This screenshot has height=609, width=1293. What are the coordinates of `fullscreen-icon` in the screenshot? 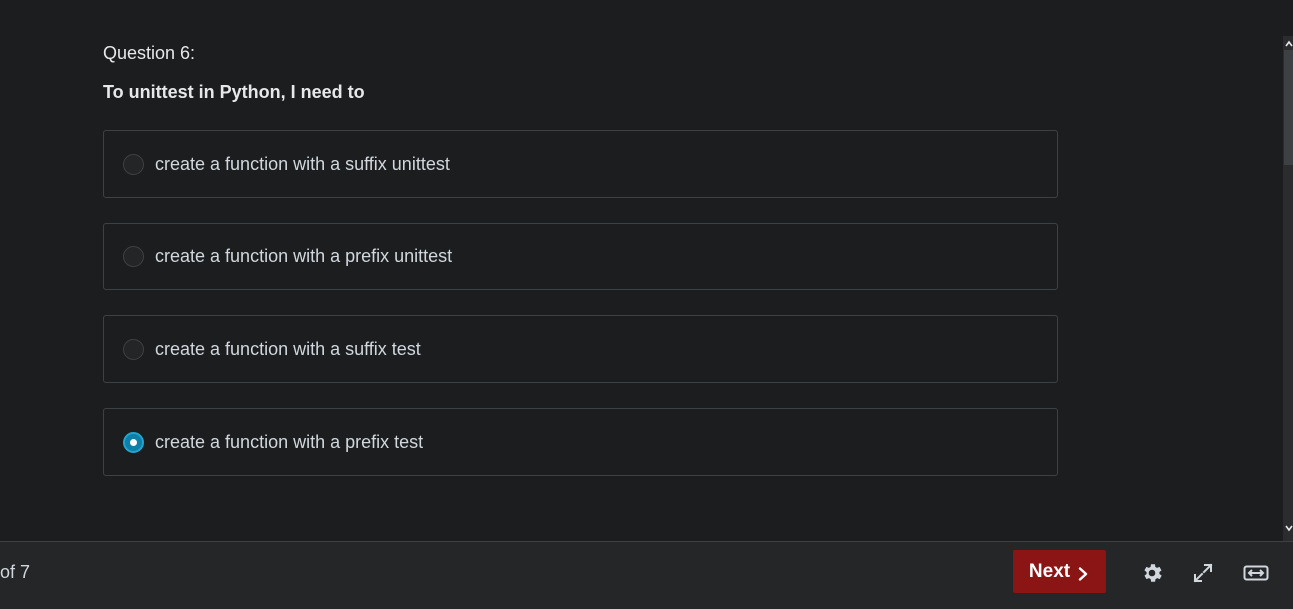 It's located at (1203, 573).